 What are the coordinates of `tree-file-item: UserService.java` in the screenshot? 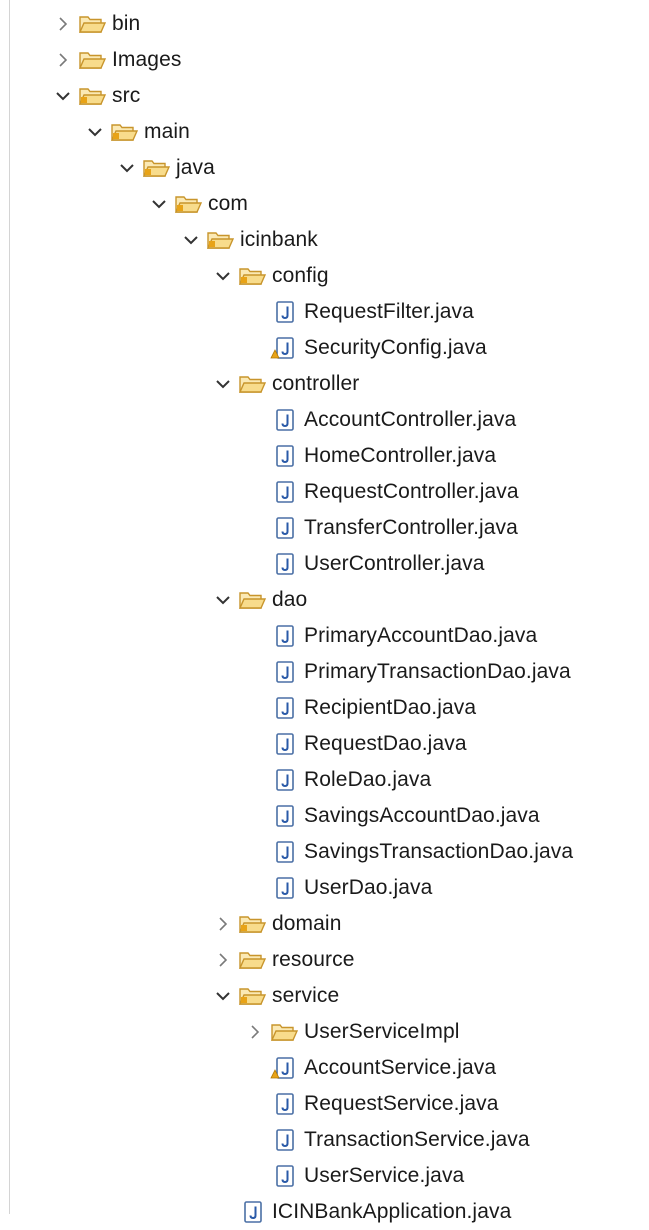 It's located at (324, 1176).